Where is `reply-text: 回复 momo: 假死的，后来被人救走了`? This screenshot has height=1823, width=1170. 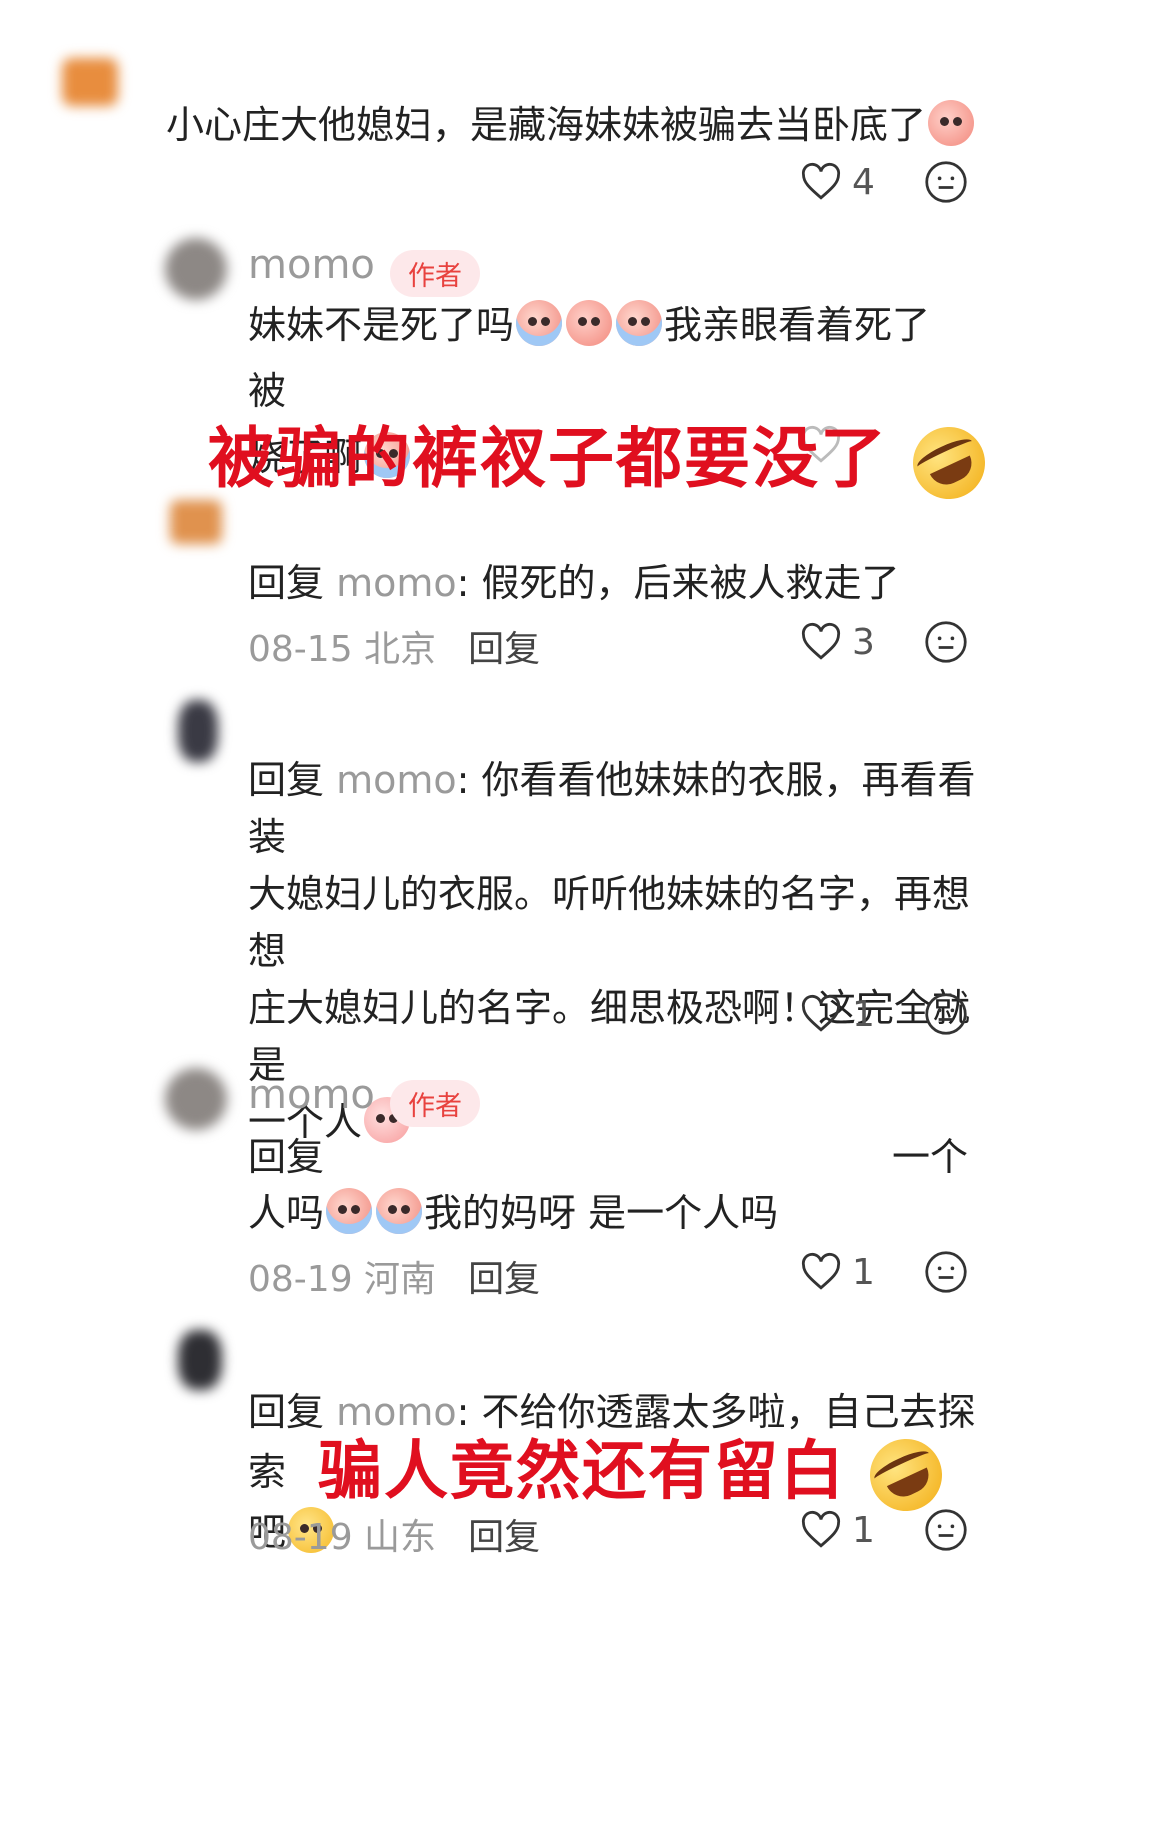
reply-text: 回复 momo: 假死的，后来被人救走了 is located at coordinates (574, 583).